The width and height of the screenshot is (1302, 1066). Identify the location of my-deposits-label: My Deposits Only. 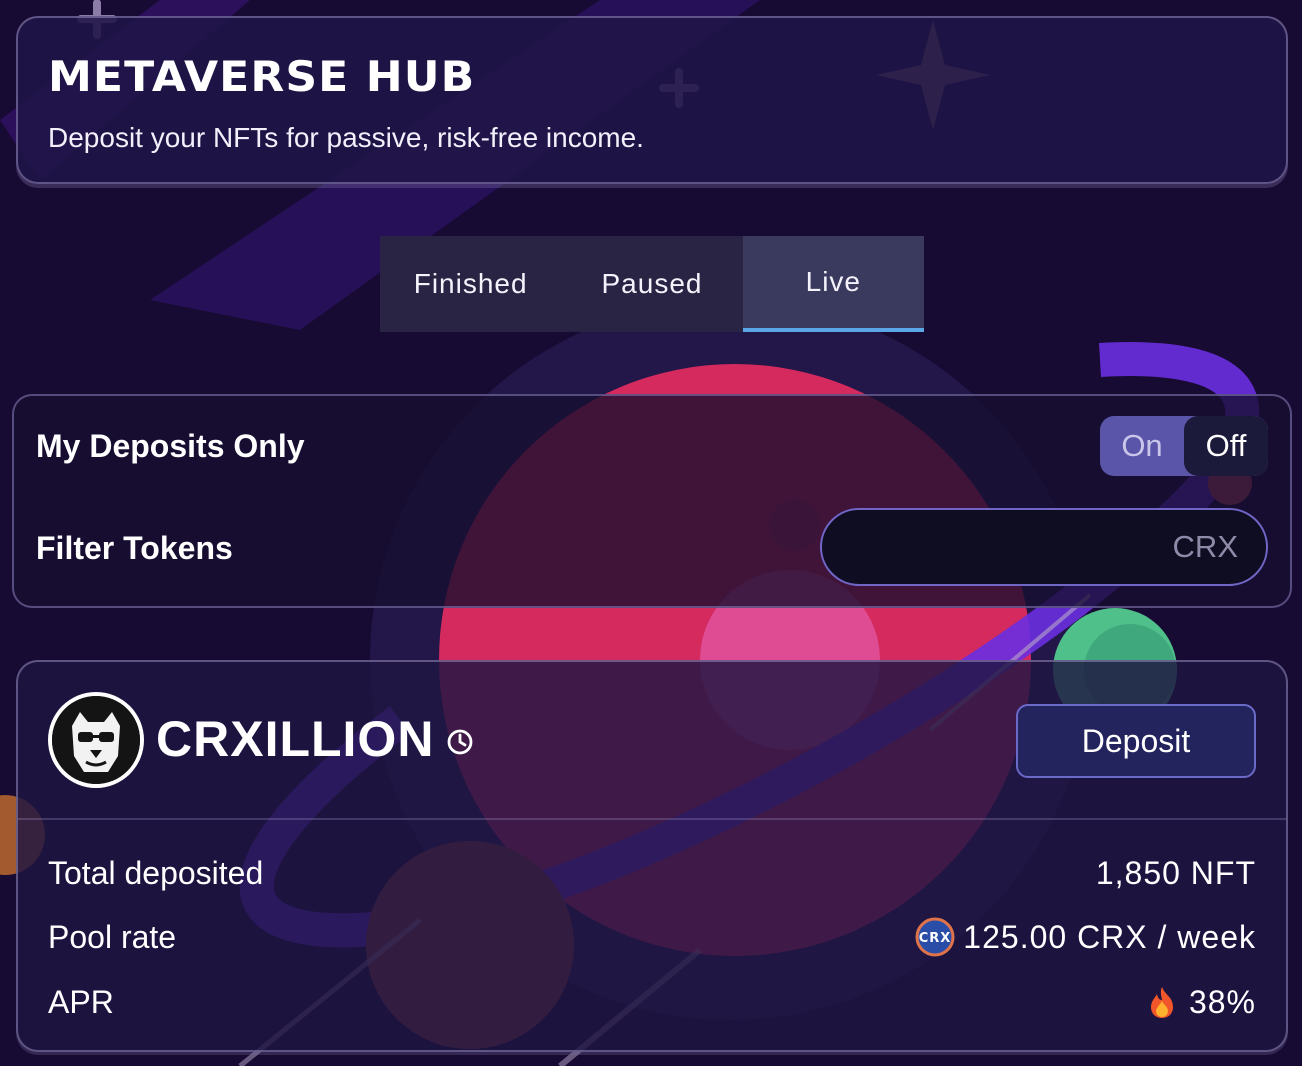
(170, 446).